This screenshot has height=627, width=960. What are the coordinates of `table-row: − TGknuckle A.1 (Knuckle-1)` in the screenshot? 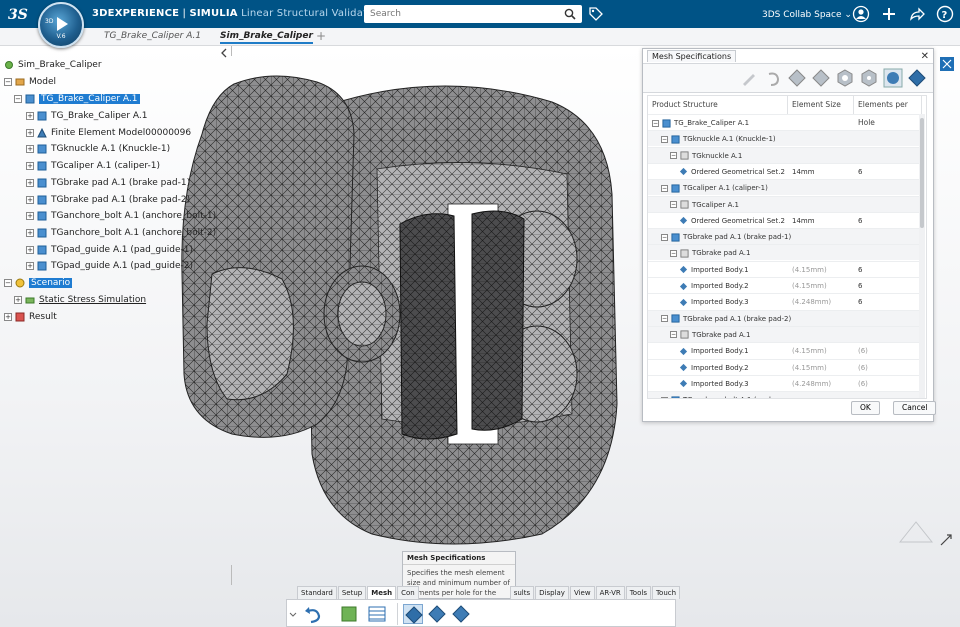 It's located at (784, 138).